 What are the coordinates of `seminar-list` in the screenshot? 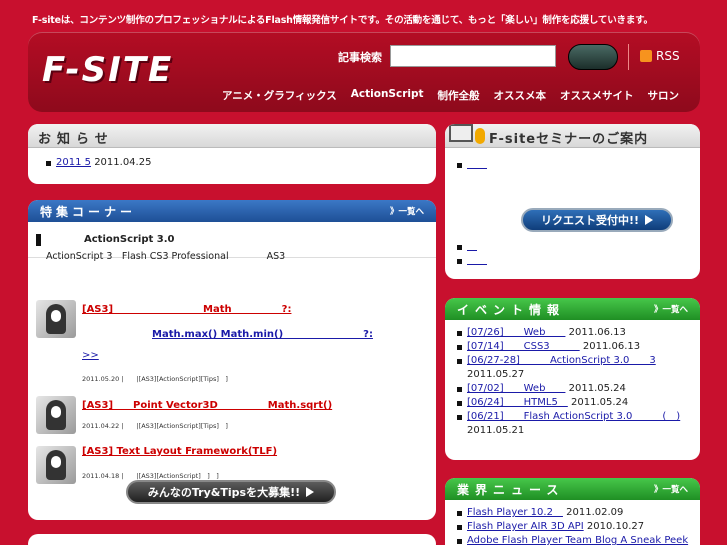 It's located at (572, 165).